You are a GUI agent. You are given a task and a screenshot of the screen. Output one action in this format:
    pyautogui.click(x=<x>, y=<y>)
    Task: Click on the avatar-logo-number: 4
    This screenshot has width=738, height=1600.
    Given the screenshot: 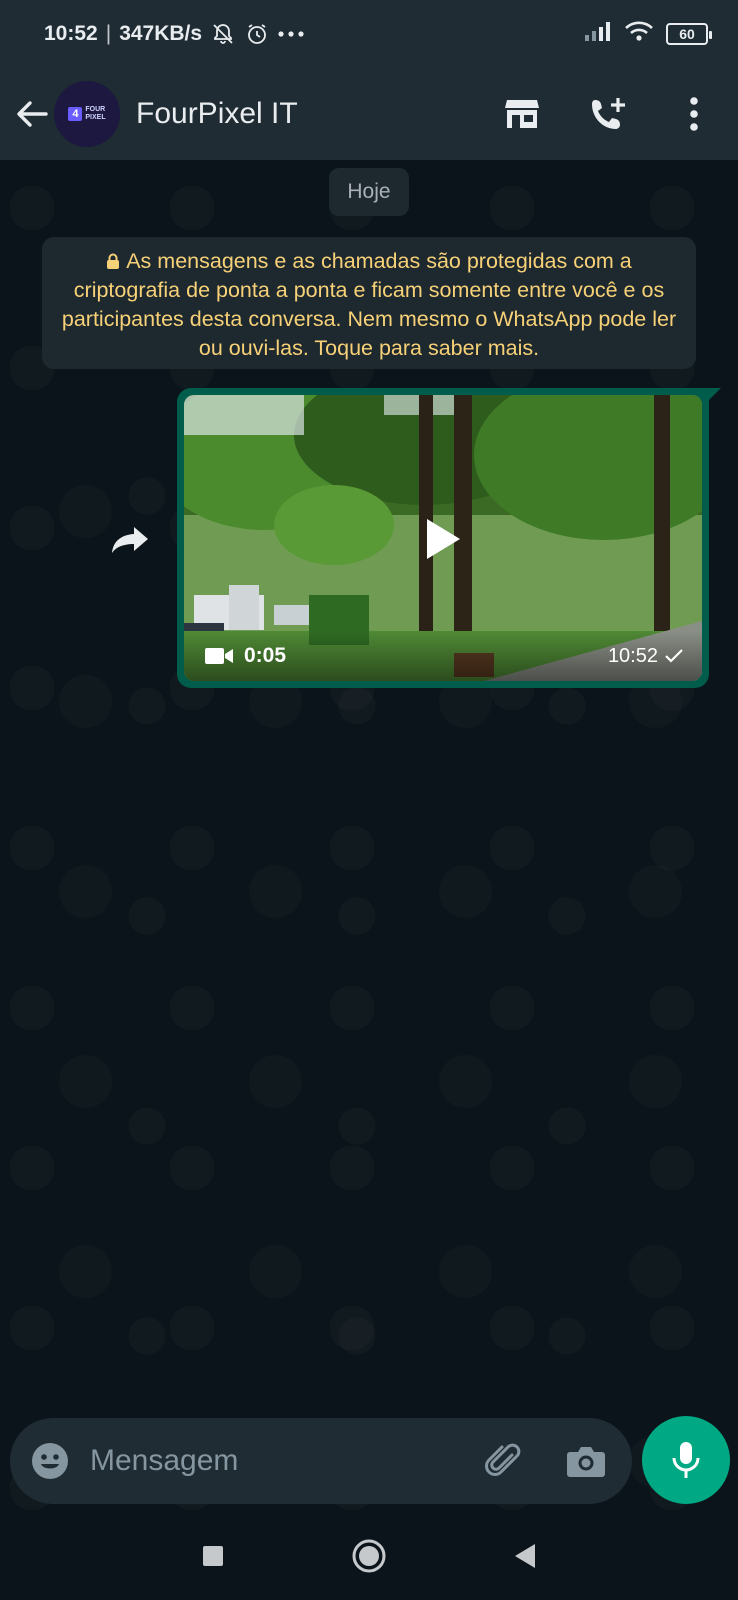 What is the action you would take?
    pyautogui.click(x=75, y=114)
    